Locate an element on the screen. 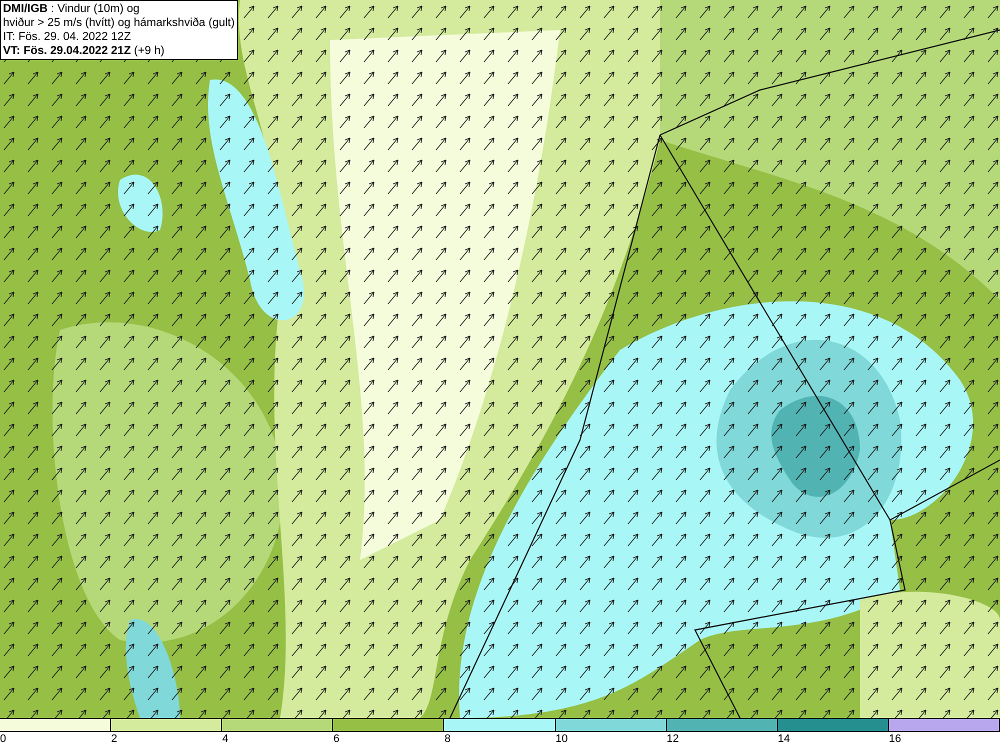  scale-tick-label: 10 is located at coordinates (562, 739).